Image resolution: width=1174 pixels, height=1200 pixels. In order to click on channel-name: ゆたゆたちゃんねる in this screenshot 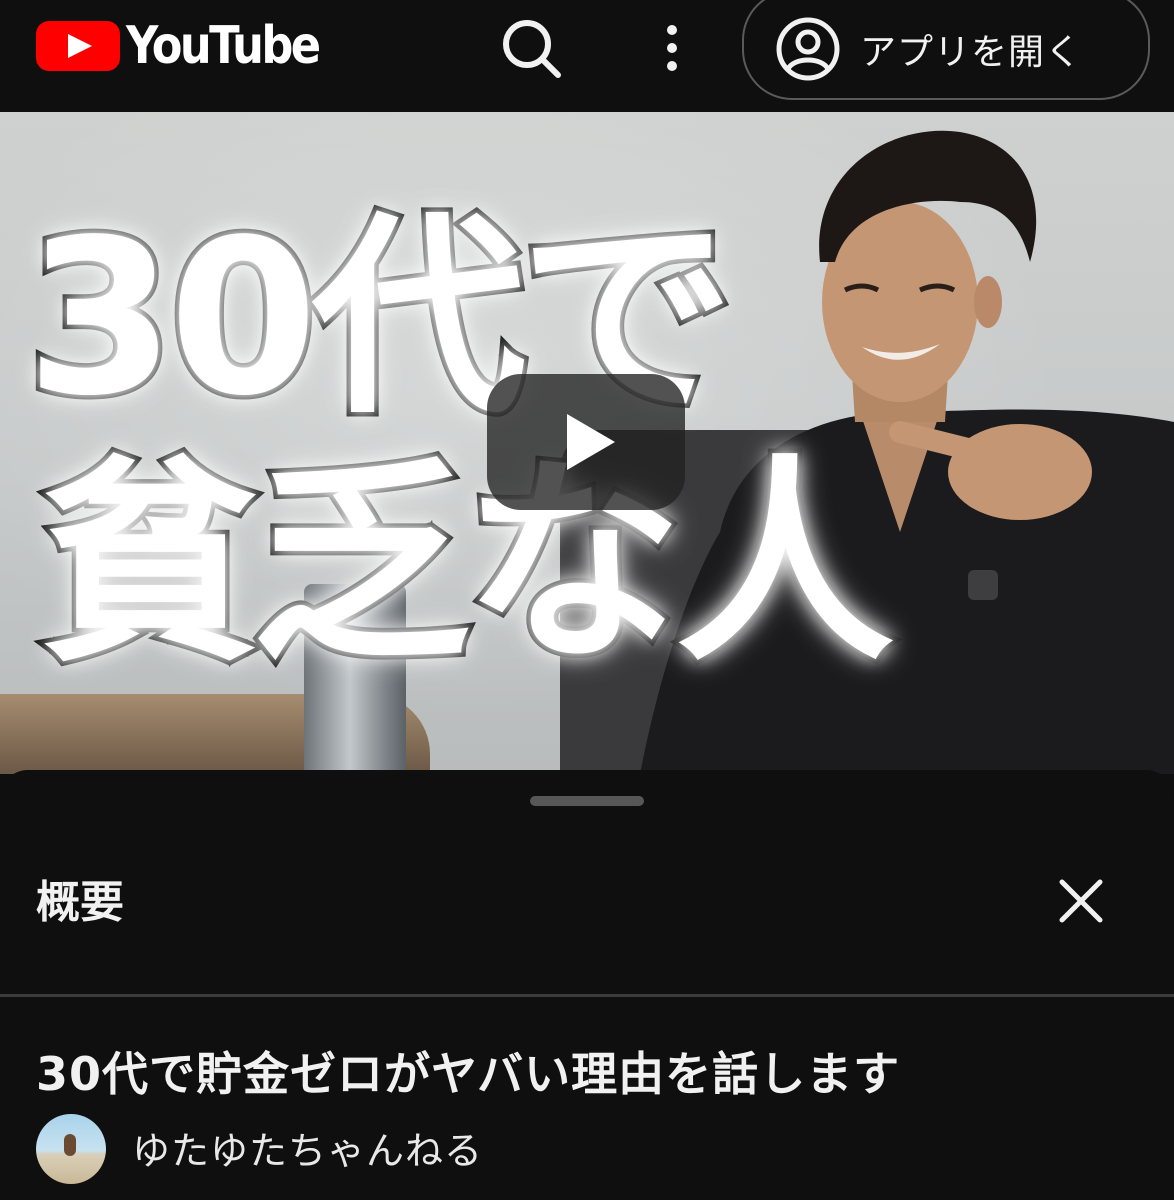, I will do `click(307, 1147)`.